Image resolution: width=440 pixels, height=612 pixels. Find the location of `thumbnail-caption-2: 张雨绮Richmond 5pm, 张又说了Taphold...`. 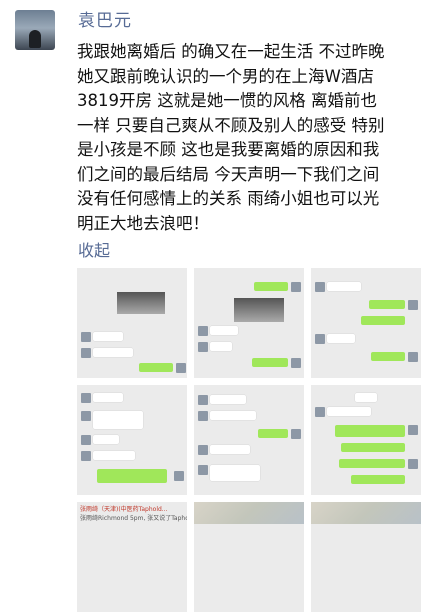

thumbnail-caption-2: 张雨绮Richmond 5pm, 张又说了Taphold... is located at coordinates (133, 518).